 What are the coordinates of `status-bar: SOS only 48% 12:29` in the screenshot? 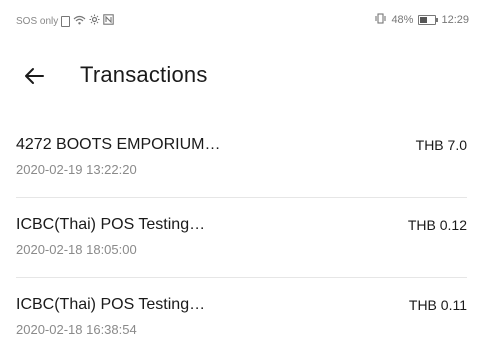 It's located at (241, 22).